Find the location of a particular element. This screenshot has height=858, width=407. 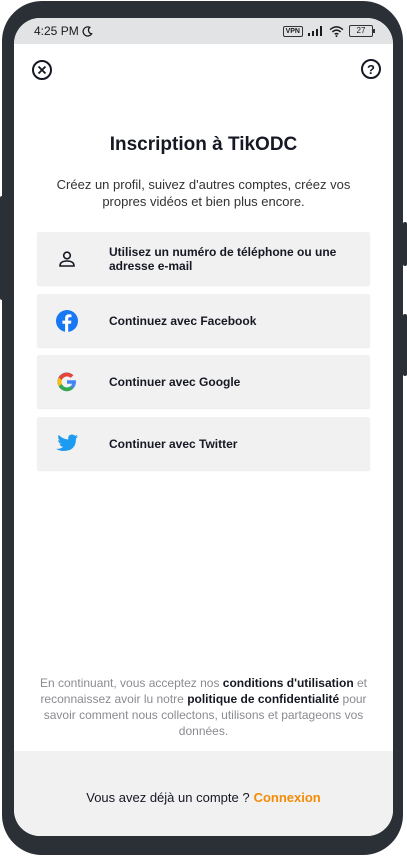

status-left: 4:25 PM is located at coordinates (63, 31).